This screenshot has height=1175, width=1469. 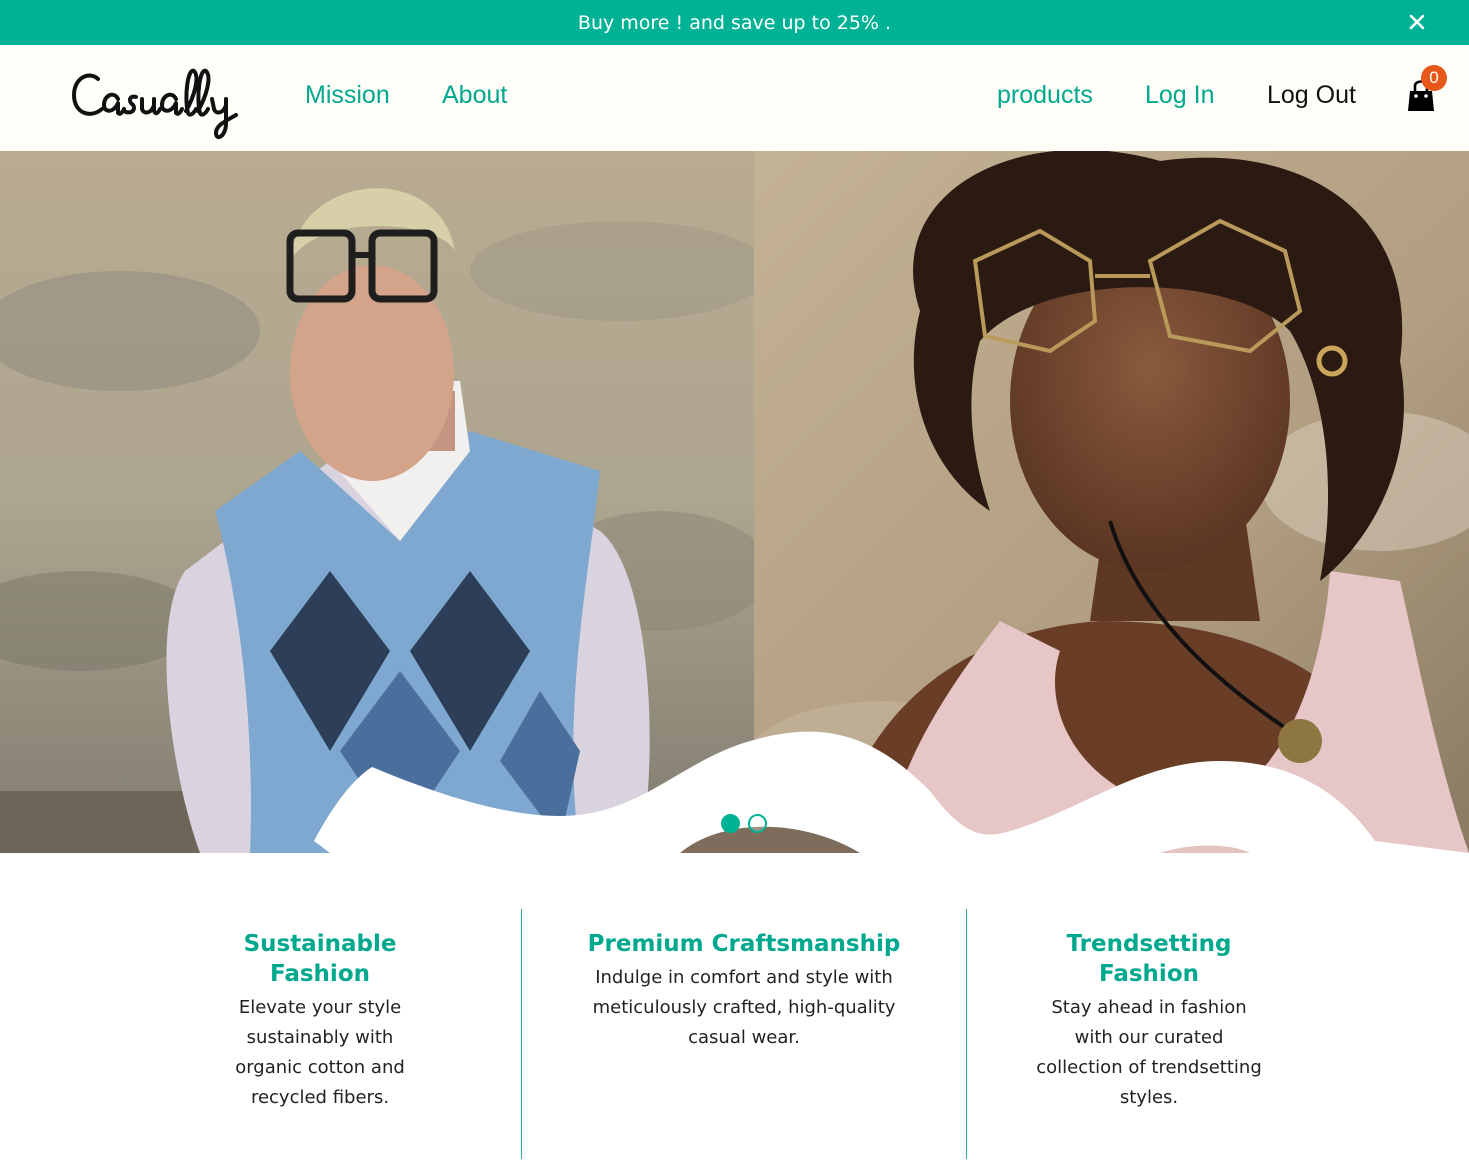 I want to click on nav-log-out: Log Out, so click(x=1311, y=95).